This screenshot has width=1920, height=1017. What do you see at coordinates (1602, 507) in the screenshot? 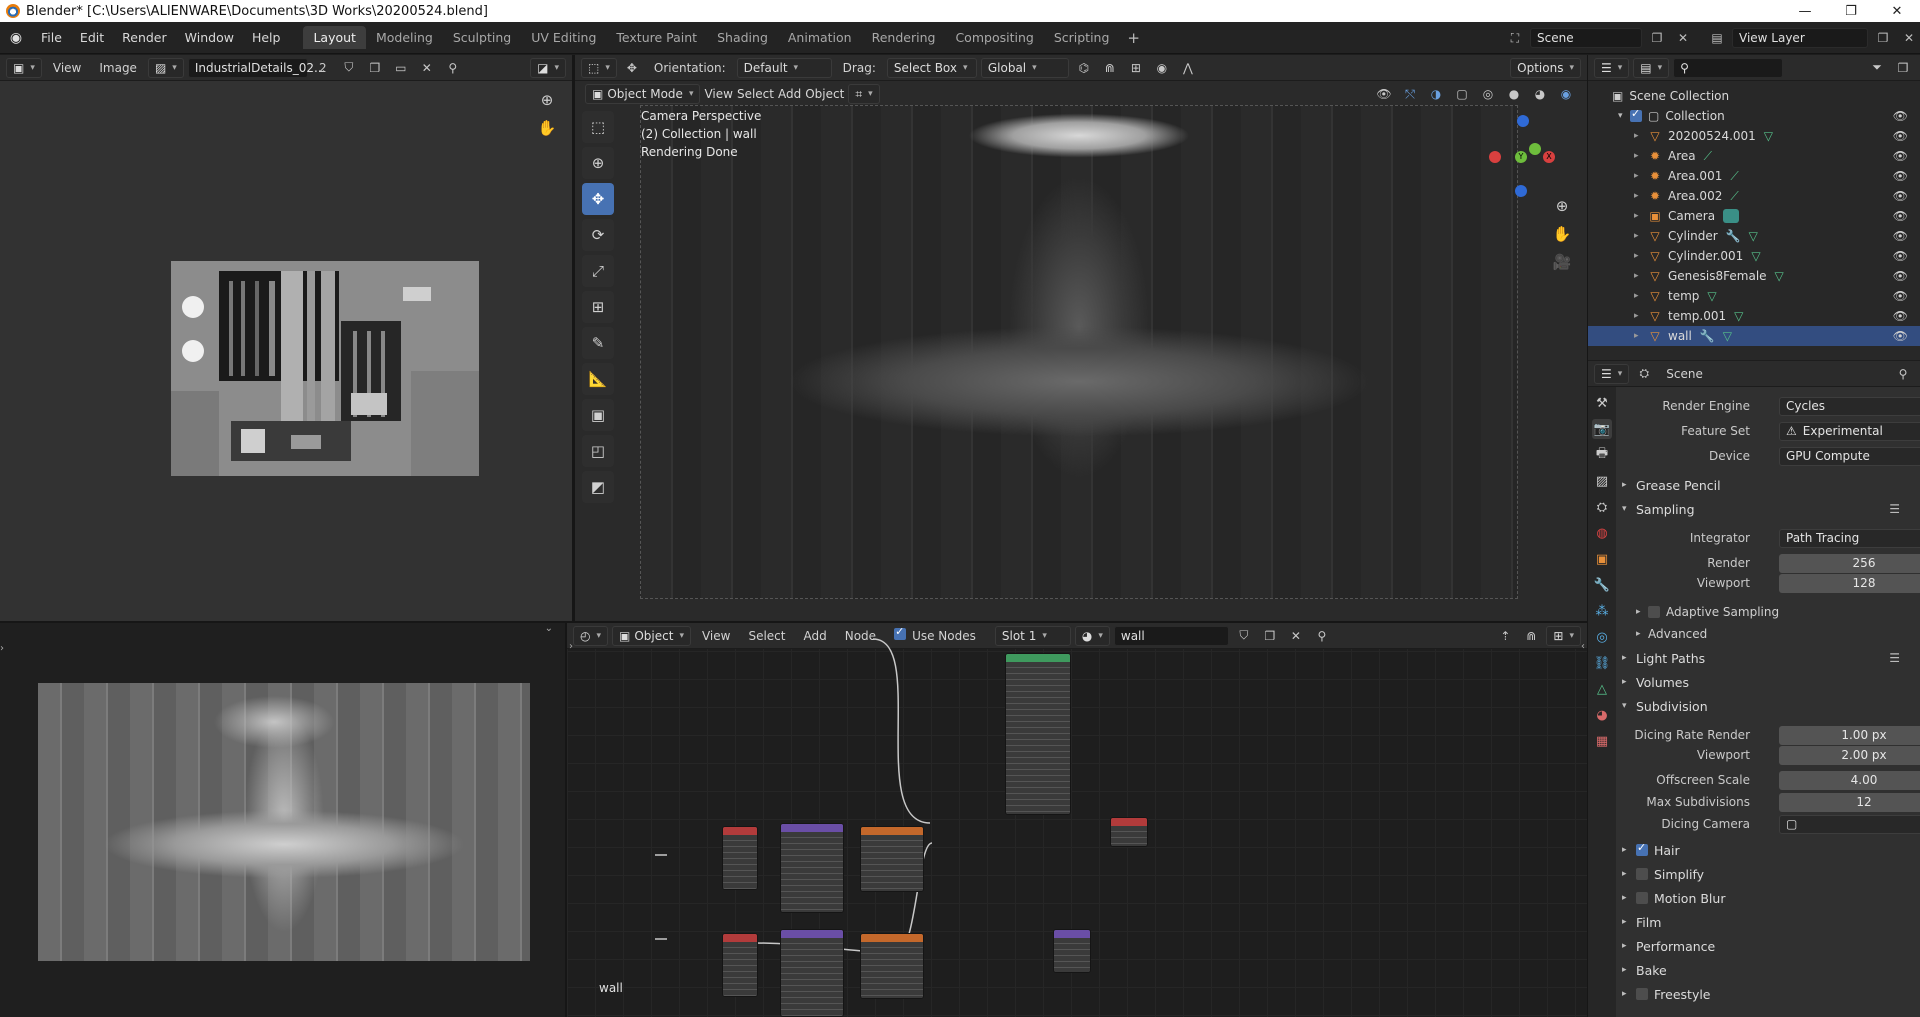
I see `scene-tab-icon: ⛭` at bounding box center [1602, 507].